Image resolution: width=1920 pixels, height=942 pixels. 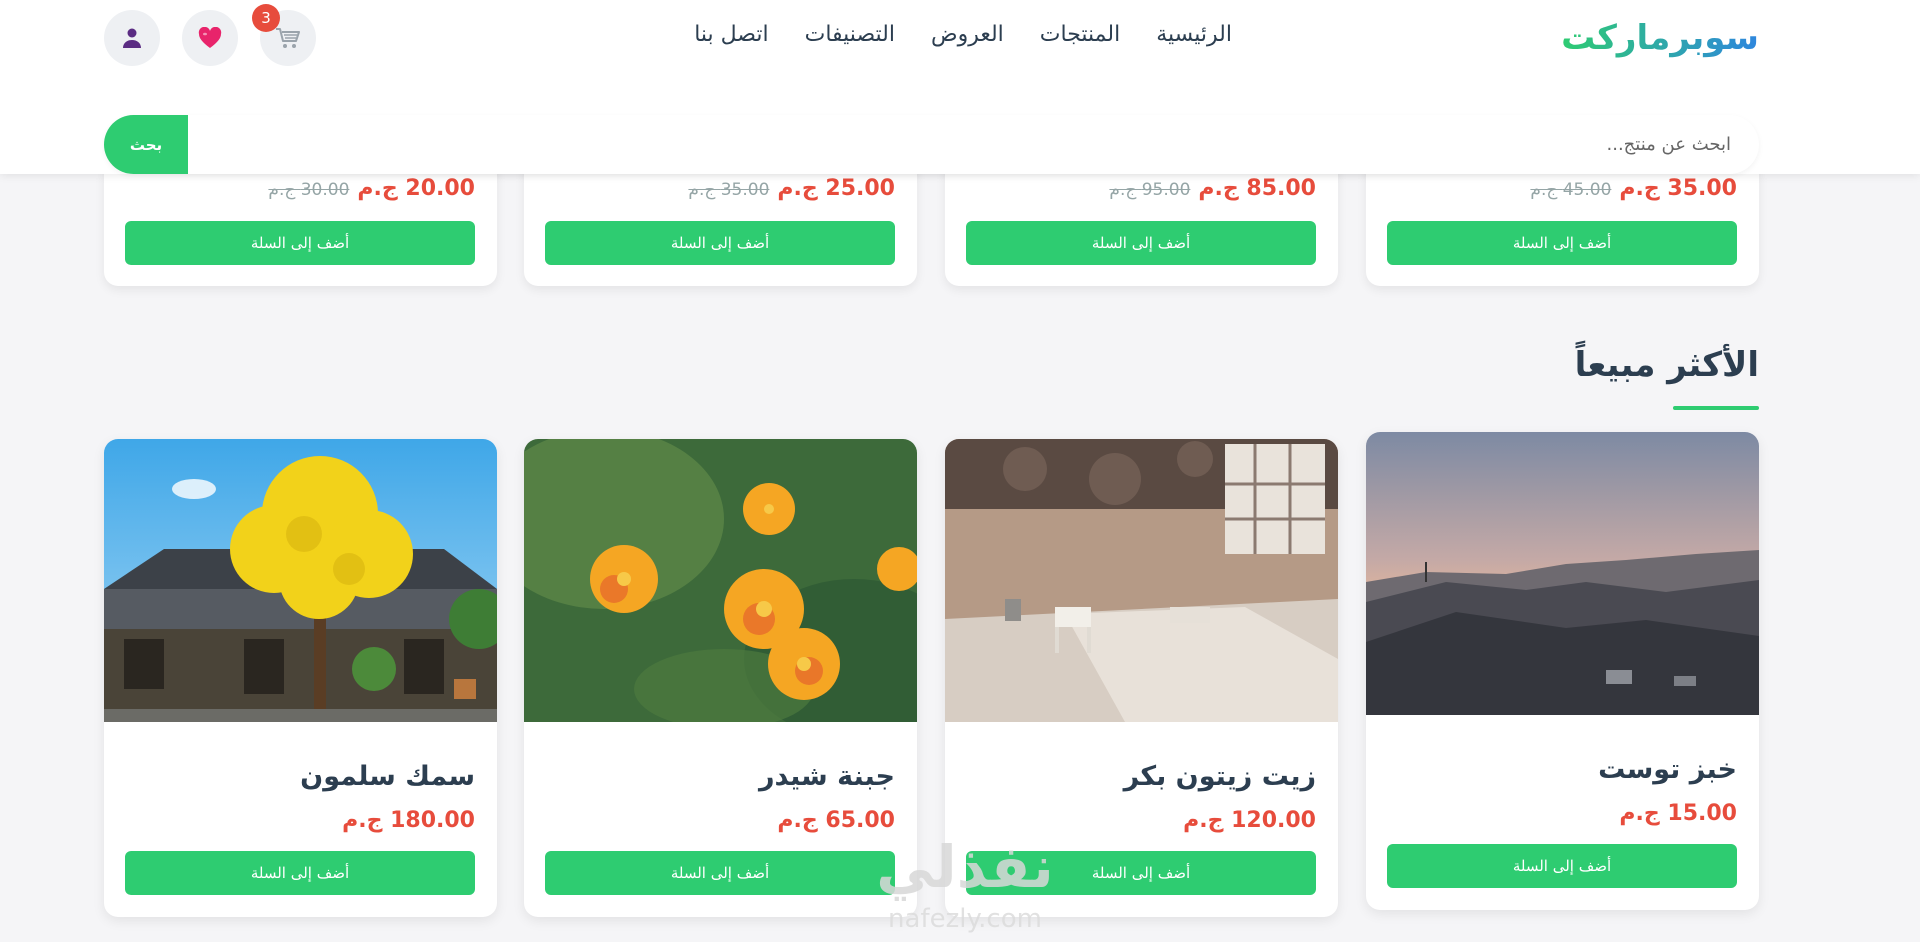 What do you see at coordinates (1150, 190) in the screenshot?
I see `product-old-price: 95.00 ج.م` at bounding box center [1150, 190].